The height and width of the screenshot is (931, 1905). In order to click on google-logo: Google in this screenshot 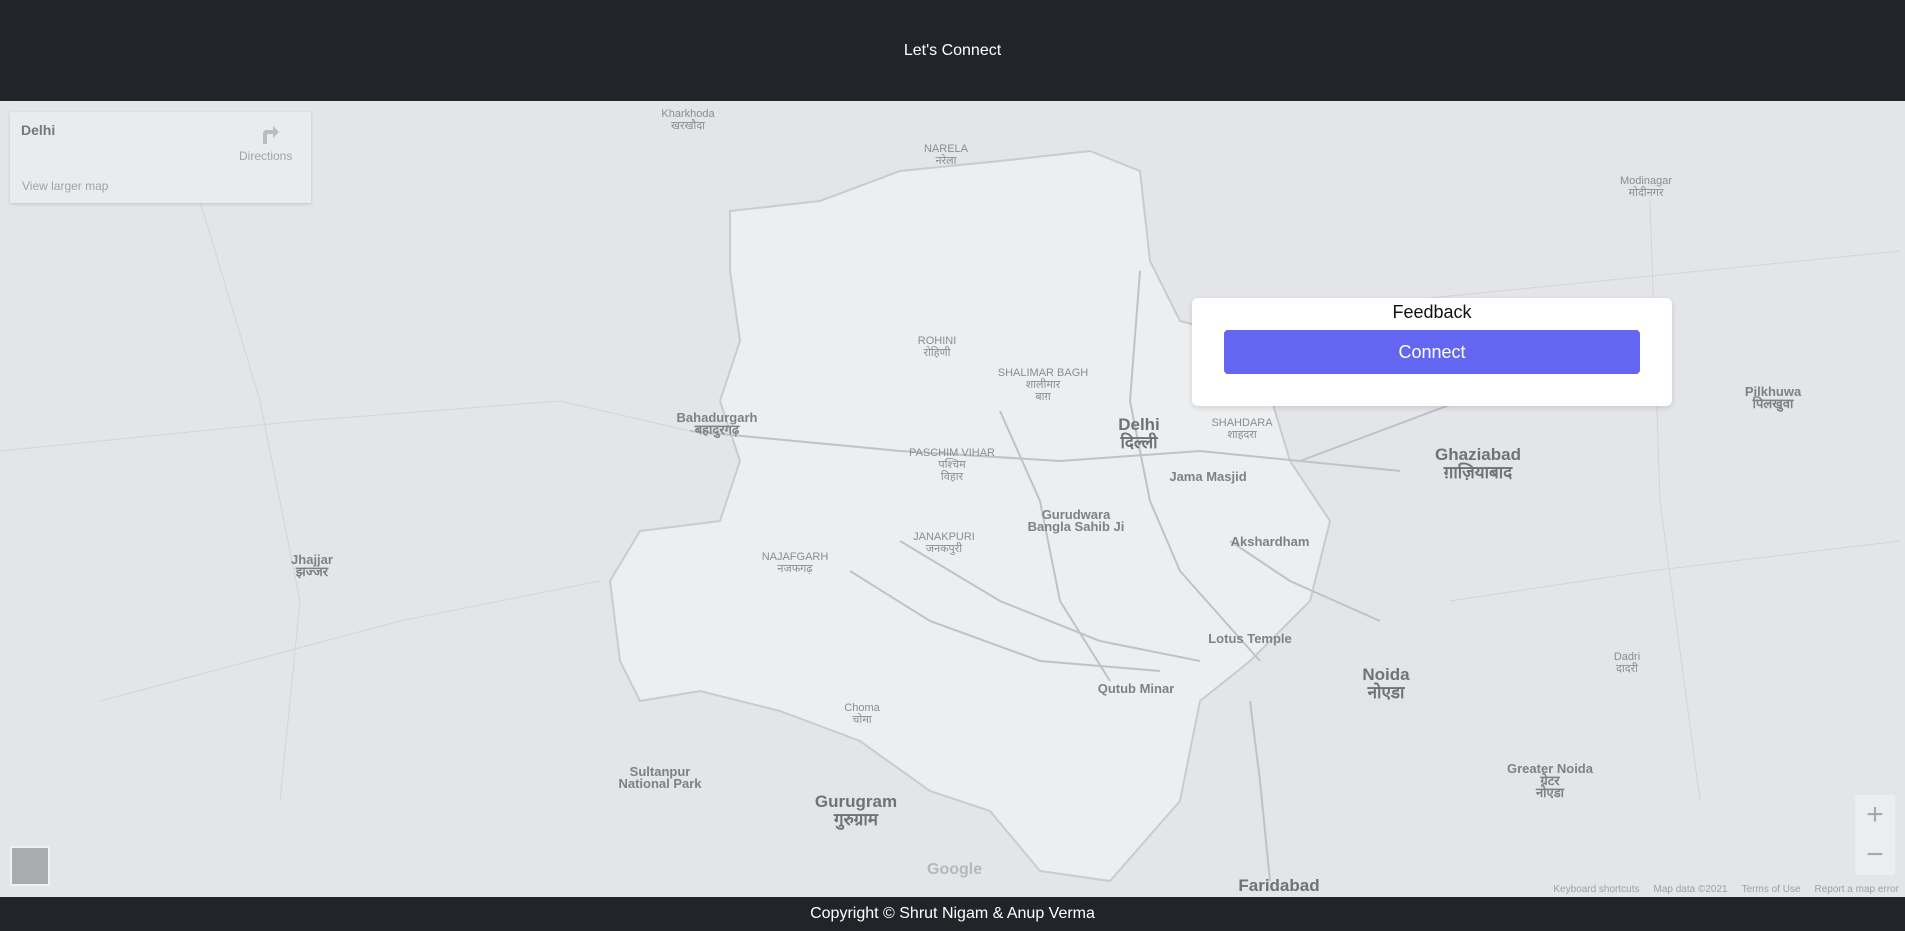, I will do `click(955, 869)`.